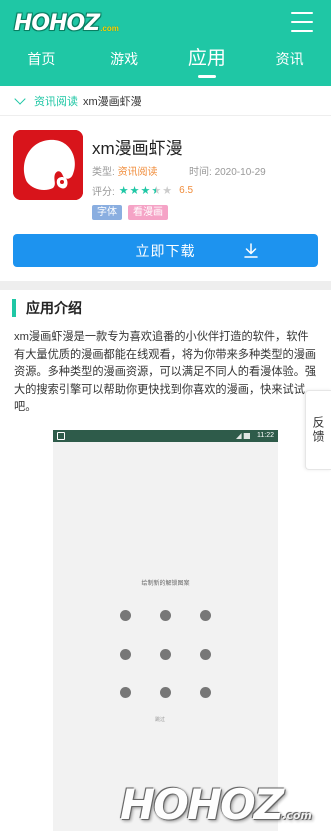 This screenshot has width=331, height=831. Describe the element at coordinates (137, 148) in the screenshot. I see `app-name: xm漫画虾漫` at that location.